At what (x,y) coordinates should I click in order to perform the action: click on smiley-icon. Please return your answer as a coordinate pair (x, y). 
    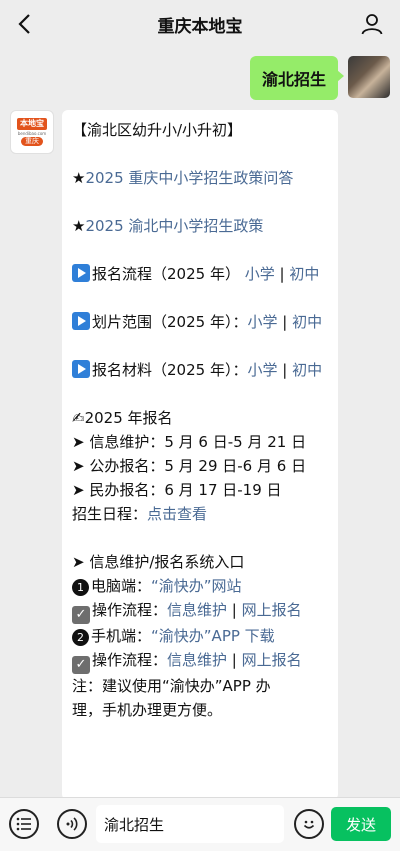
    Looking at the image, I should click on (309, 824).